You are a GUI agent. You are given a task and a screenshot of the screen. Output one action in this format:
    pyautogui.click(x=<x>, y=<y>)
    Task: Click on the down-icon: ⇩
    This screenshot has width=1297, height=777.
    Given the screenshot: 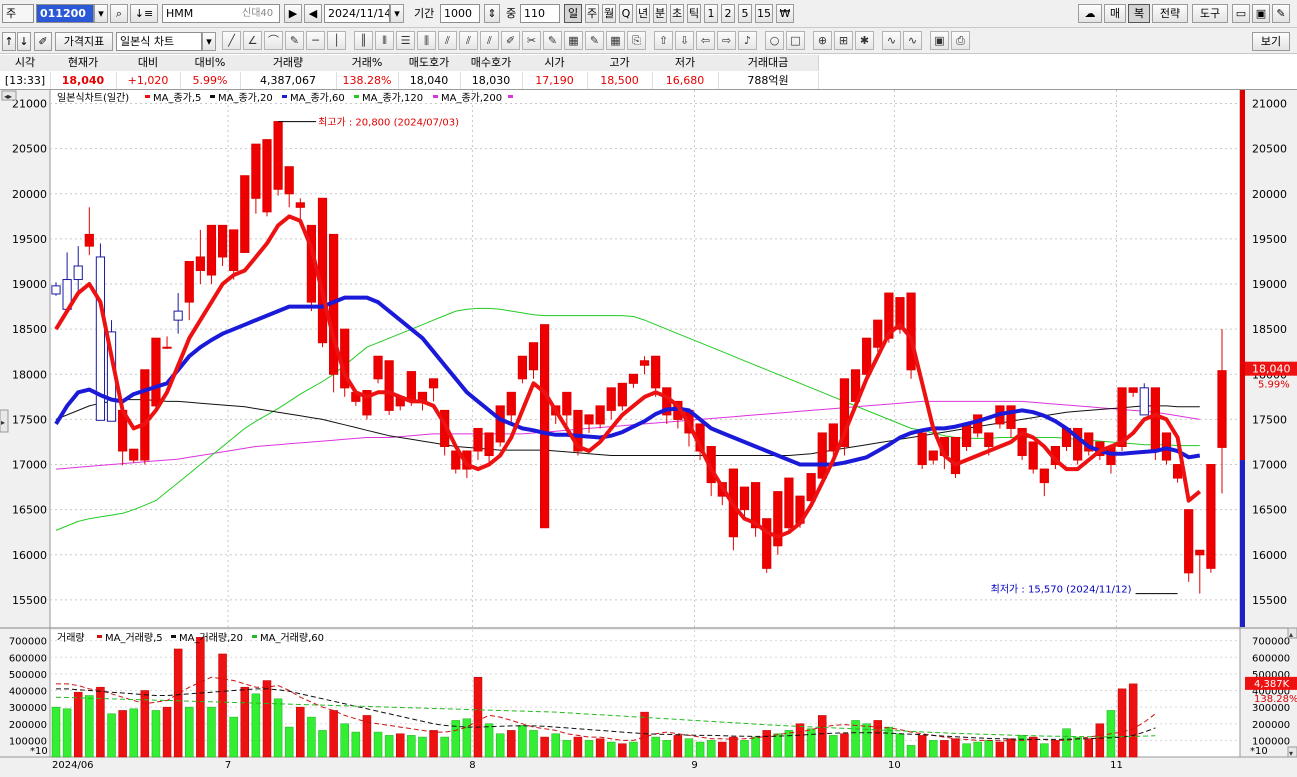 What is the action you would take?
    pyautogui.click(x=684, y=40)
    